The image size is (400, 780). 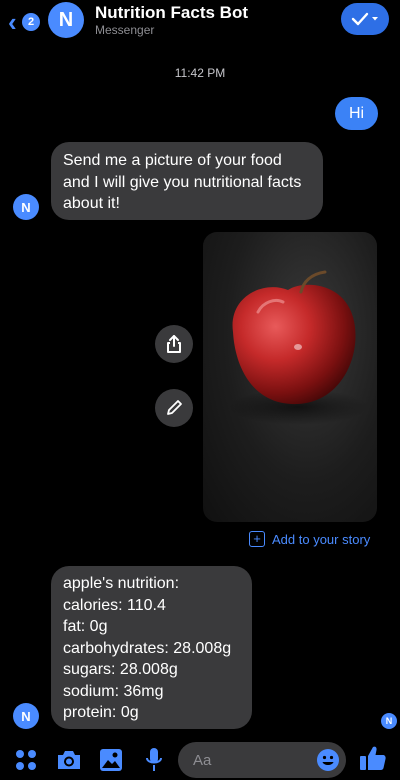 I want to click on back-button: ‹ 2, so click(x=27, y=22).